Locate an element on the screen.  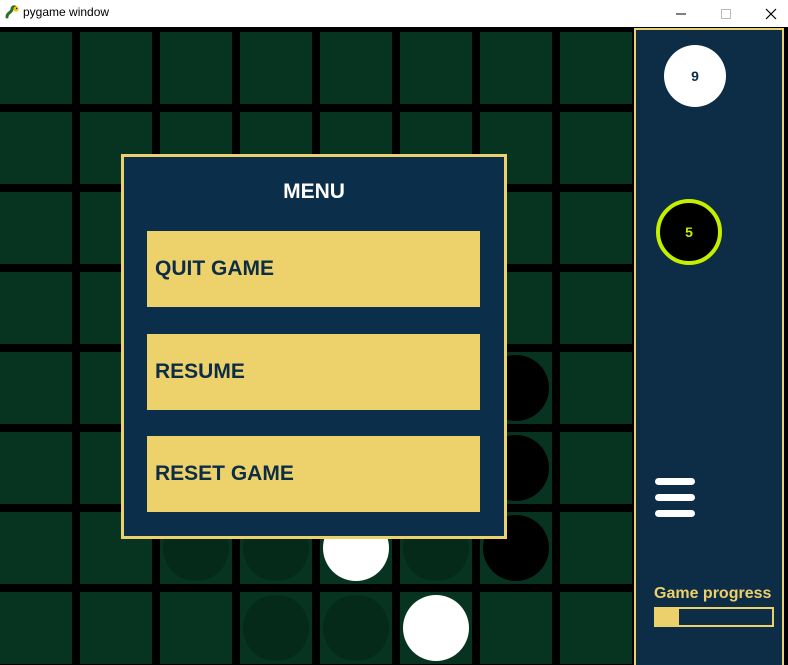
black-score-value: 5 is located at coordinates (689, 232).